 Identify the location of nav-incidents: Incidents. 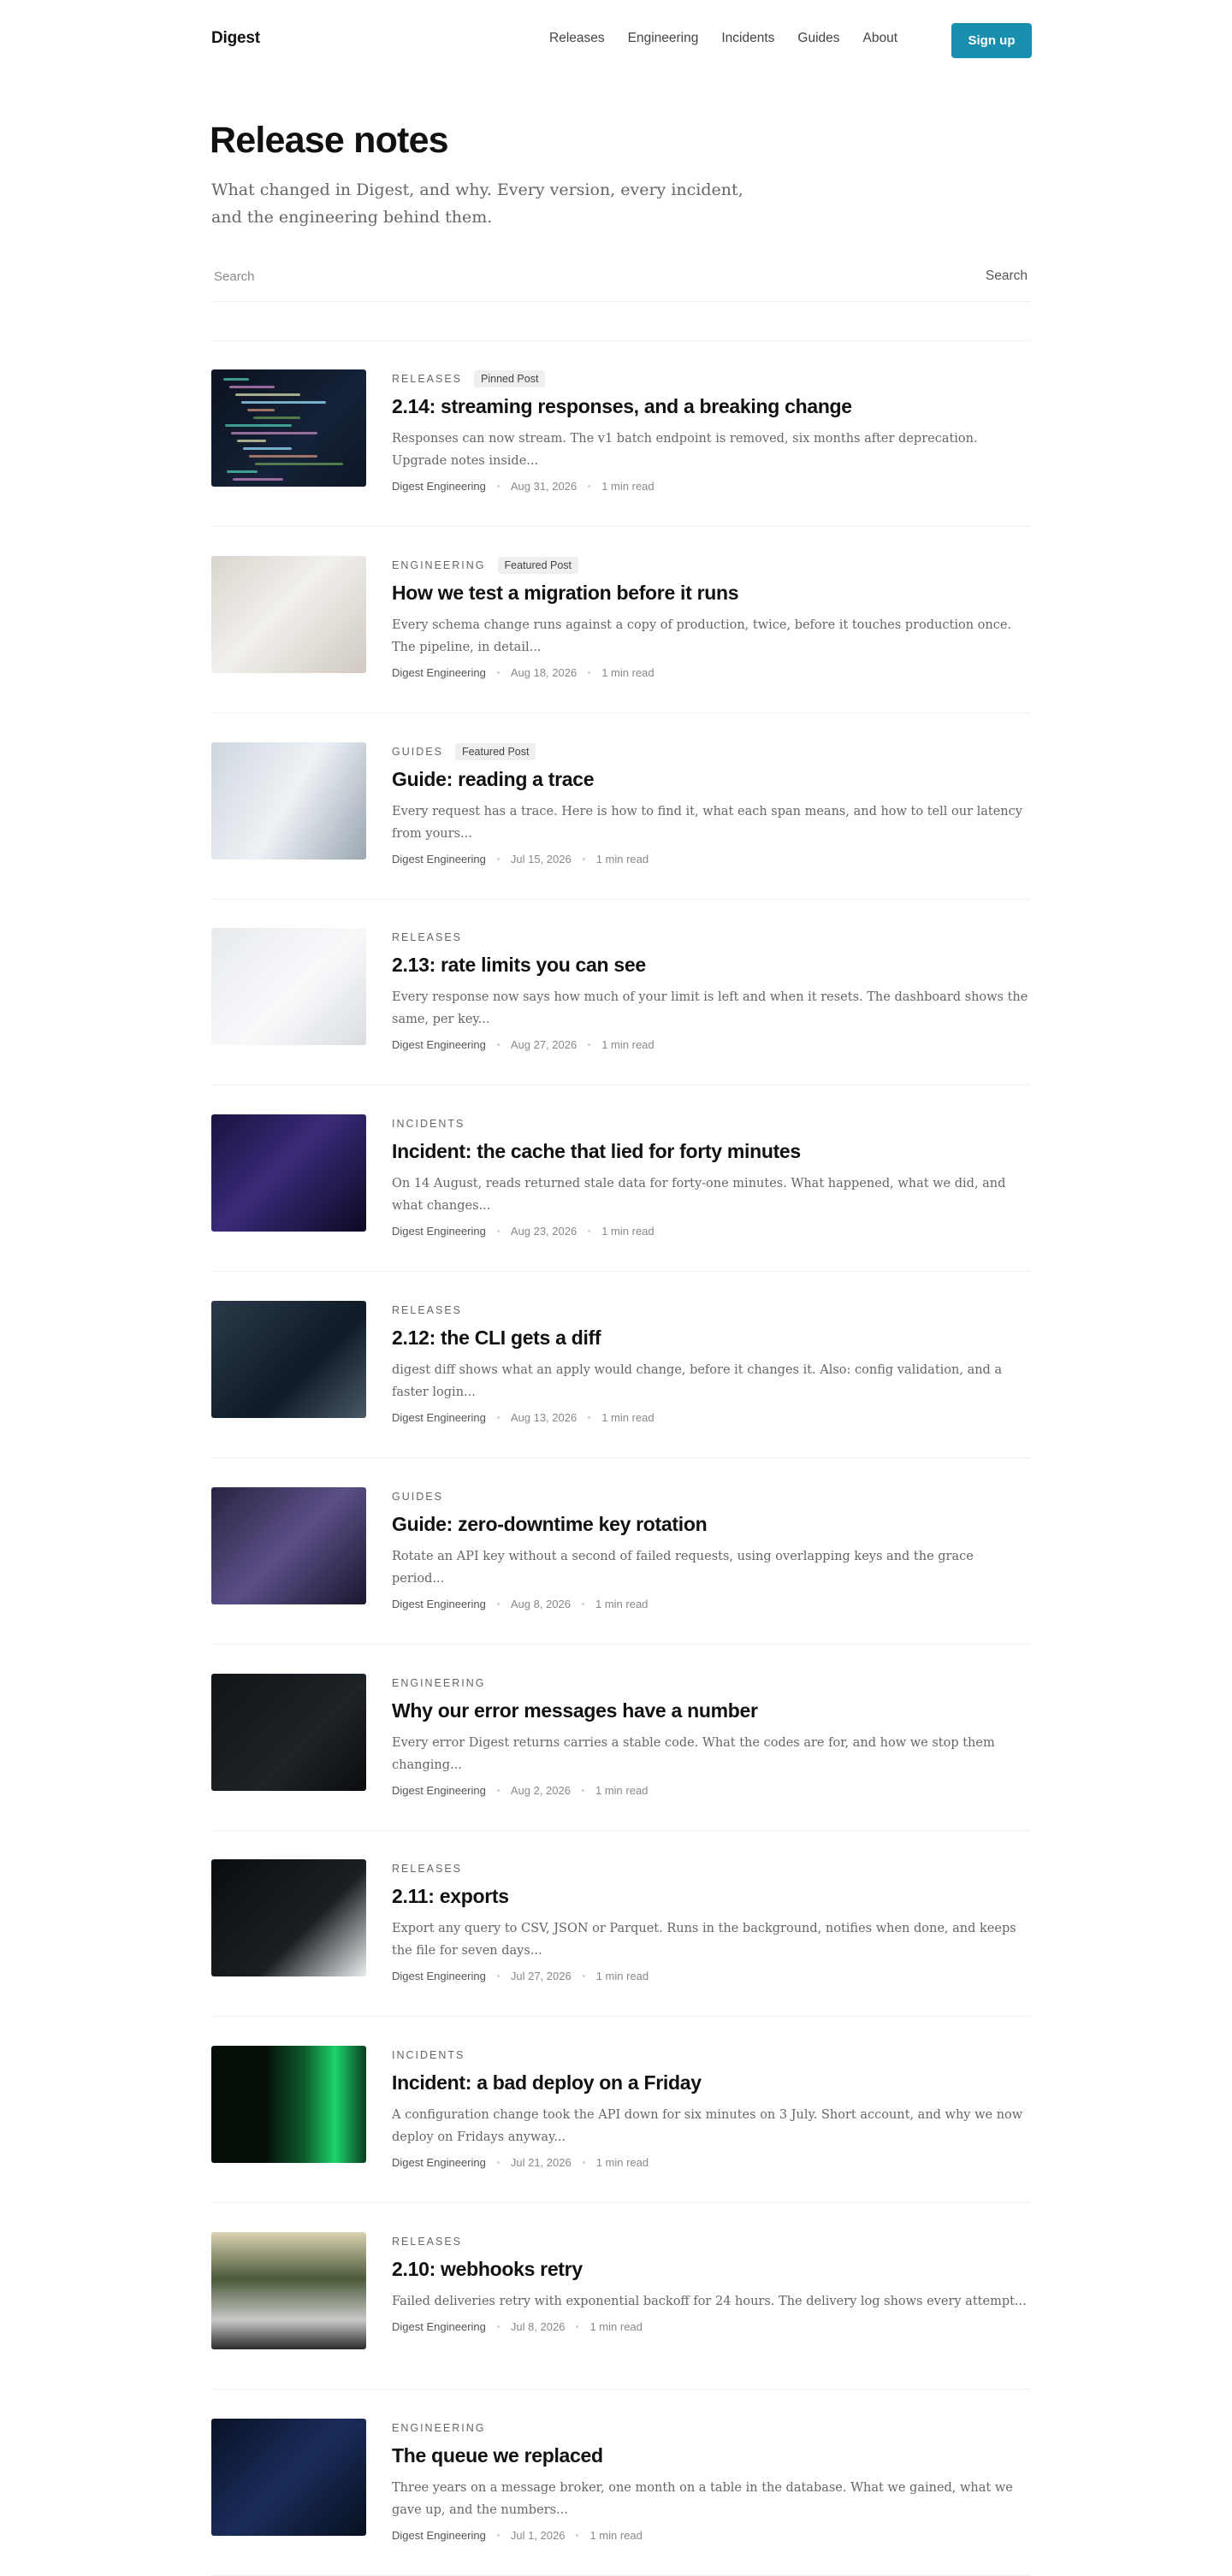
(747, 38).